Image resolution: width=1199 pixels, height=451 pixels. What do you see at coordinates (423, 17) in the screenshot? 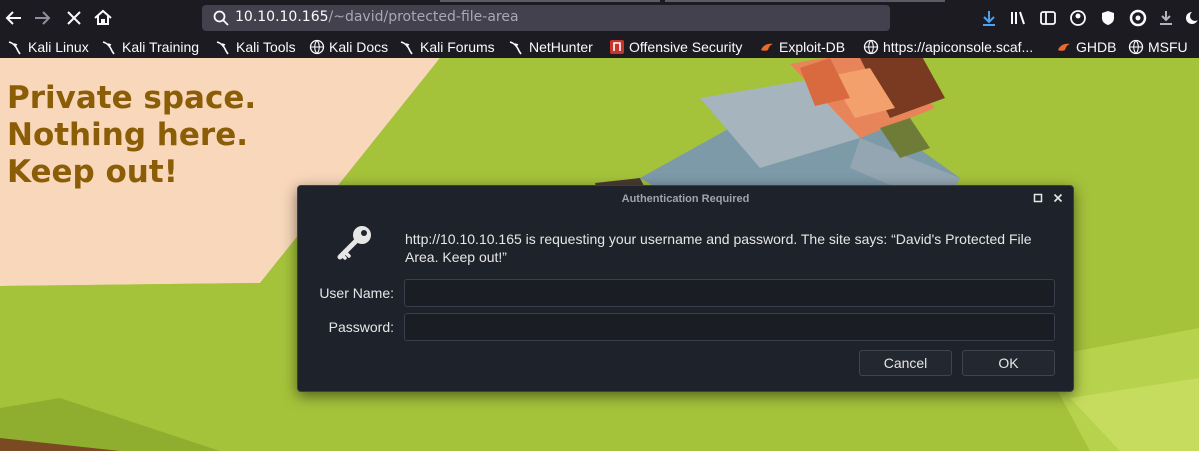
I see `url-path: /~david/protected-file-area` at bounding box center [423, 17].